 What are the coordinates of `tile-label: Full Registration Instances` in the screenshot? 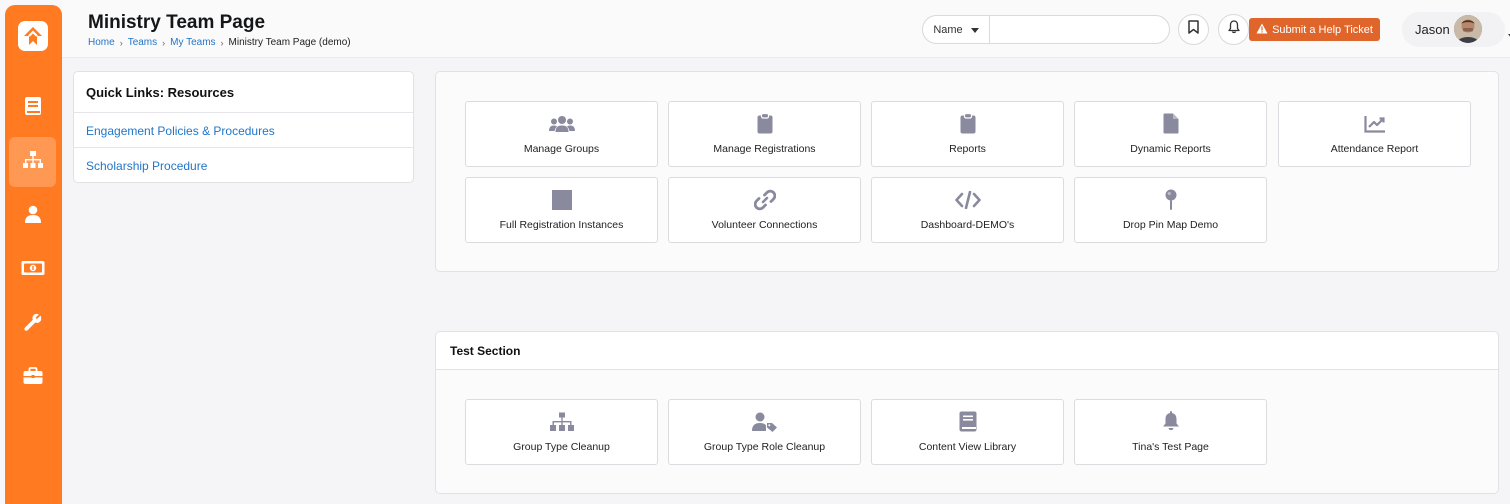 It's located at (561, 225).